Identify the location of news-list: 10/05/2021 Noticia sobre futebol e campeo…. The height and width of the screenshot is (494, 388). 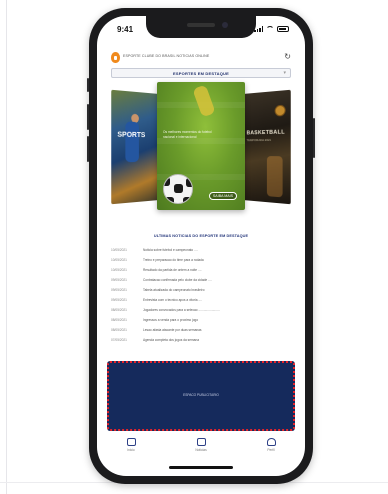
(201, 296).